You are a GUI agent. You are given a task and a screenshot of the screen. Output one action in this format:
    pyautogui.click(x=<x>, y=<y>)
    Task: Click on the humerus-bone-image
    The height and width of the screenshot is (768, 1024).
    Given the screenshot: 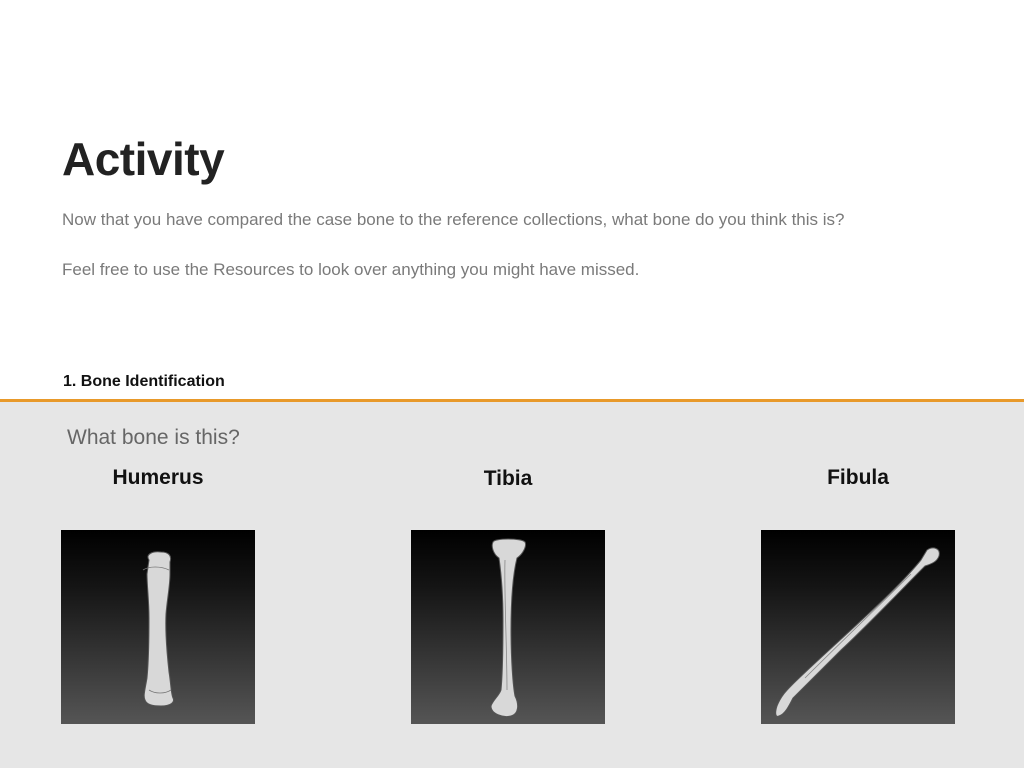 What is the action you would take?
    pyautogui.click(x=158, y=627)
    